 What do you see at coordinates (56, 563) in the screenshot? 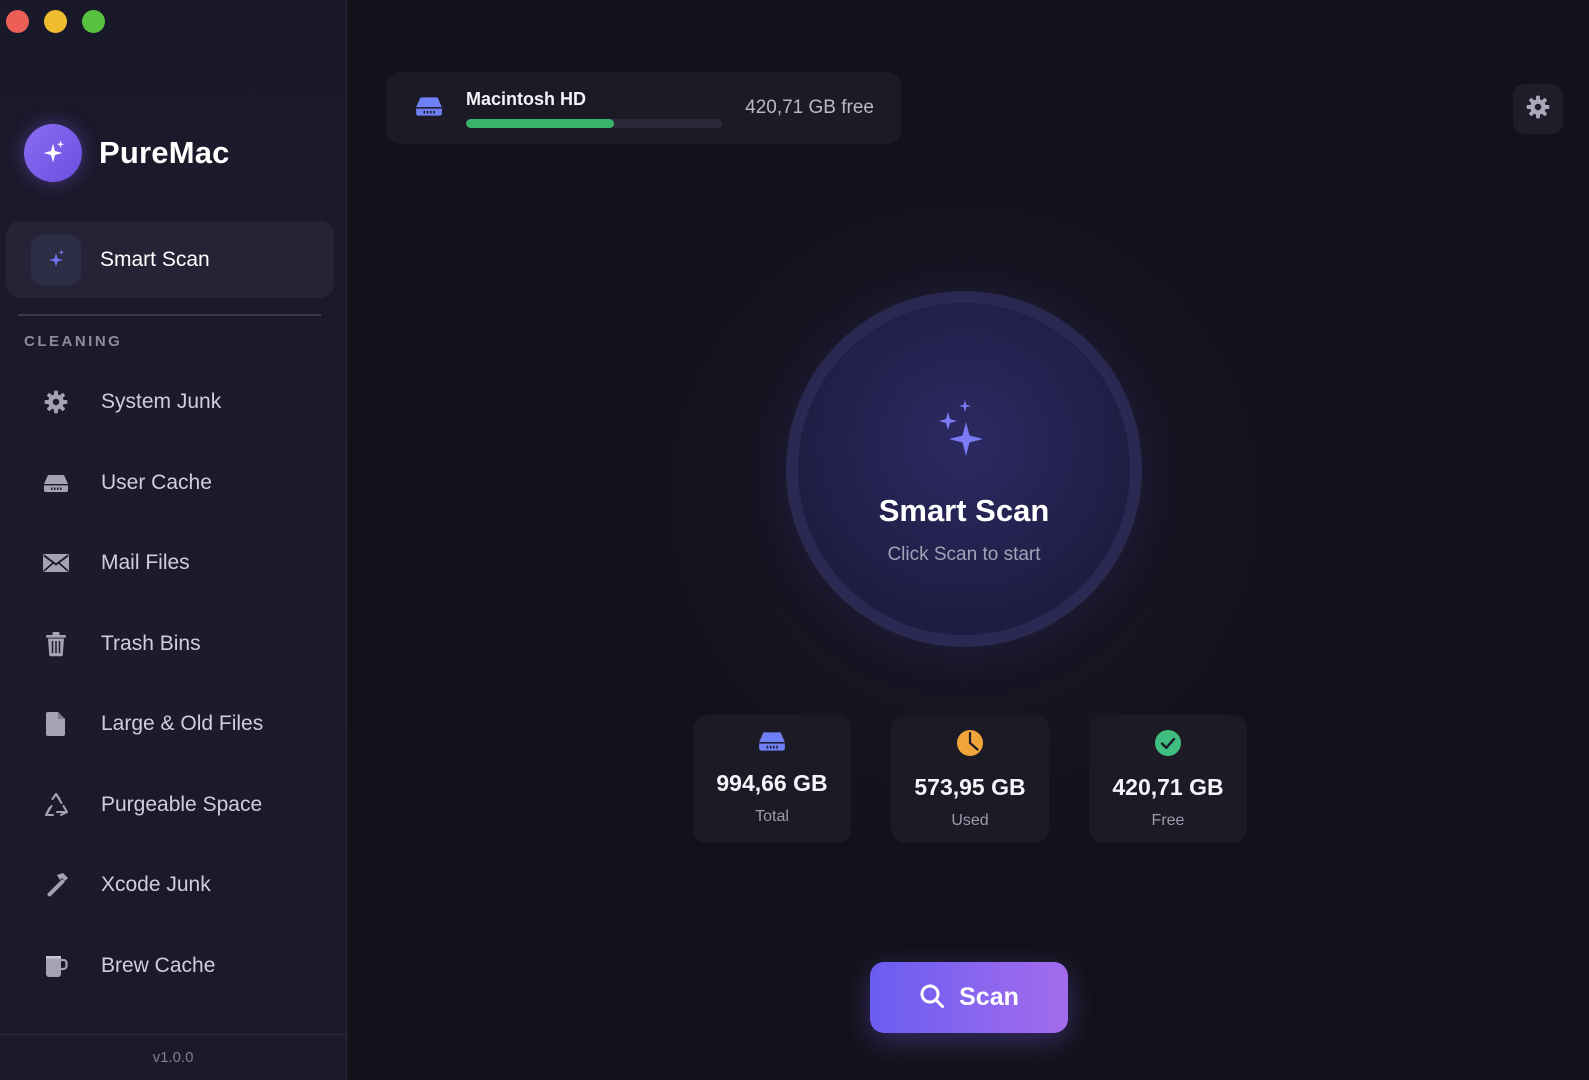
I see `envelope-icon` at bounding box center [56, 563].